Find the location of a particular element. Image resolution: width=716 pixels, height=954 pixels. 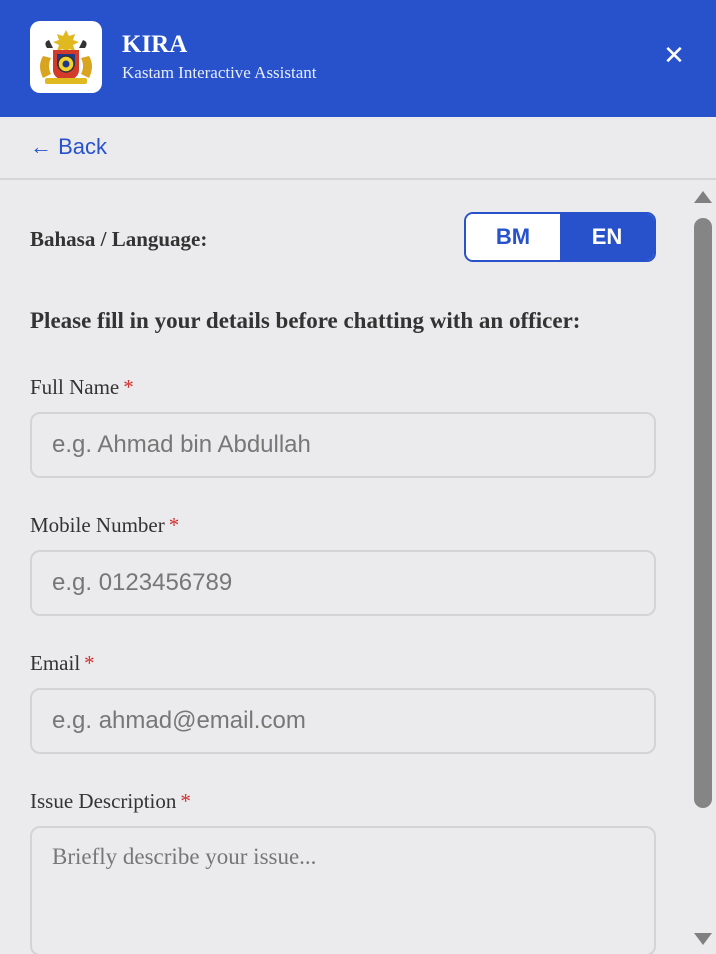

close-icon: ✕ is located at coordinates (674, 56).